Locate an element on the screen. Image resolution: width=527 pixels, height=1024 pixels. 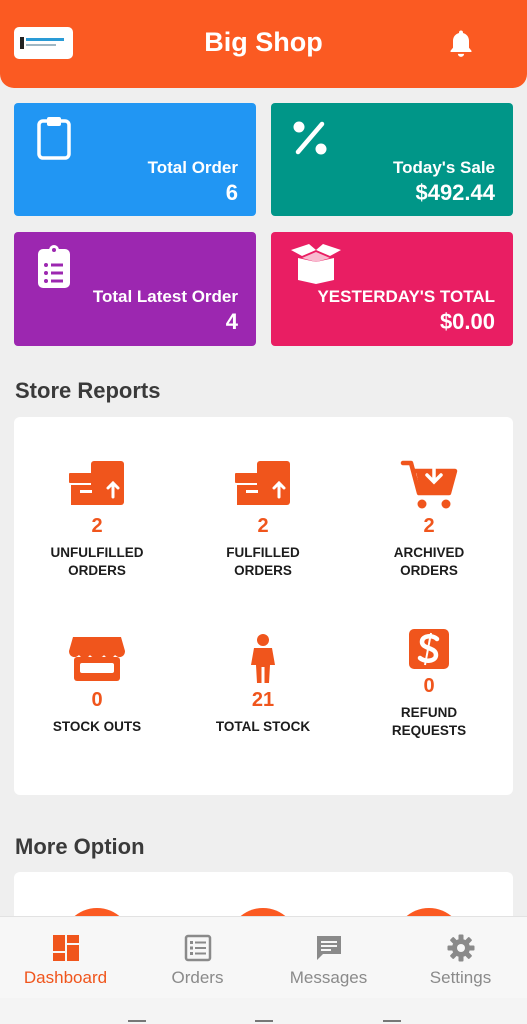
message-icon is located at coordinates (328, 948).